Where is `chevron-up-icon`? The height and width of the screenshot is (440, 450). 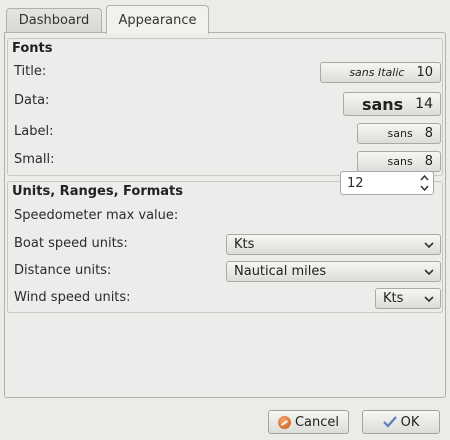 chevron-up-icon is located at coordinates (424, 178).